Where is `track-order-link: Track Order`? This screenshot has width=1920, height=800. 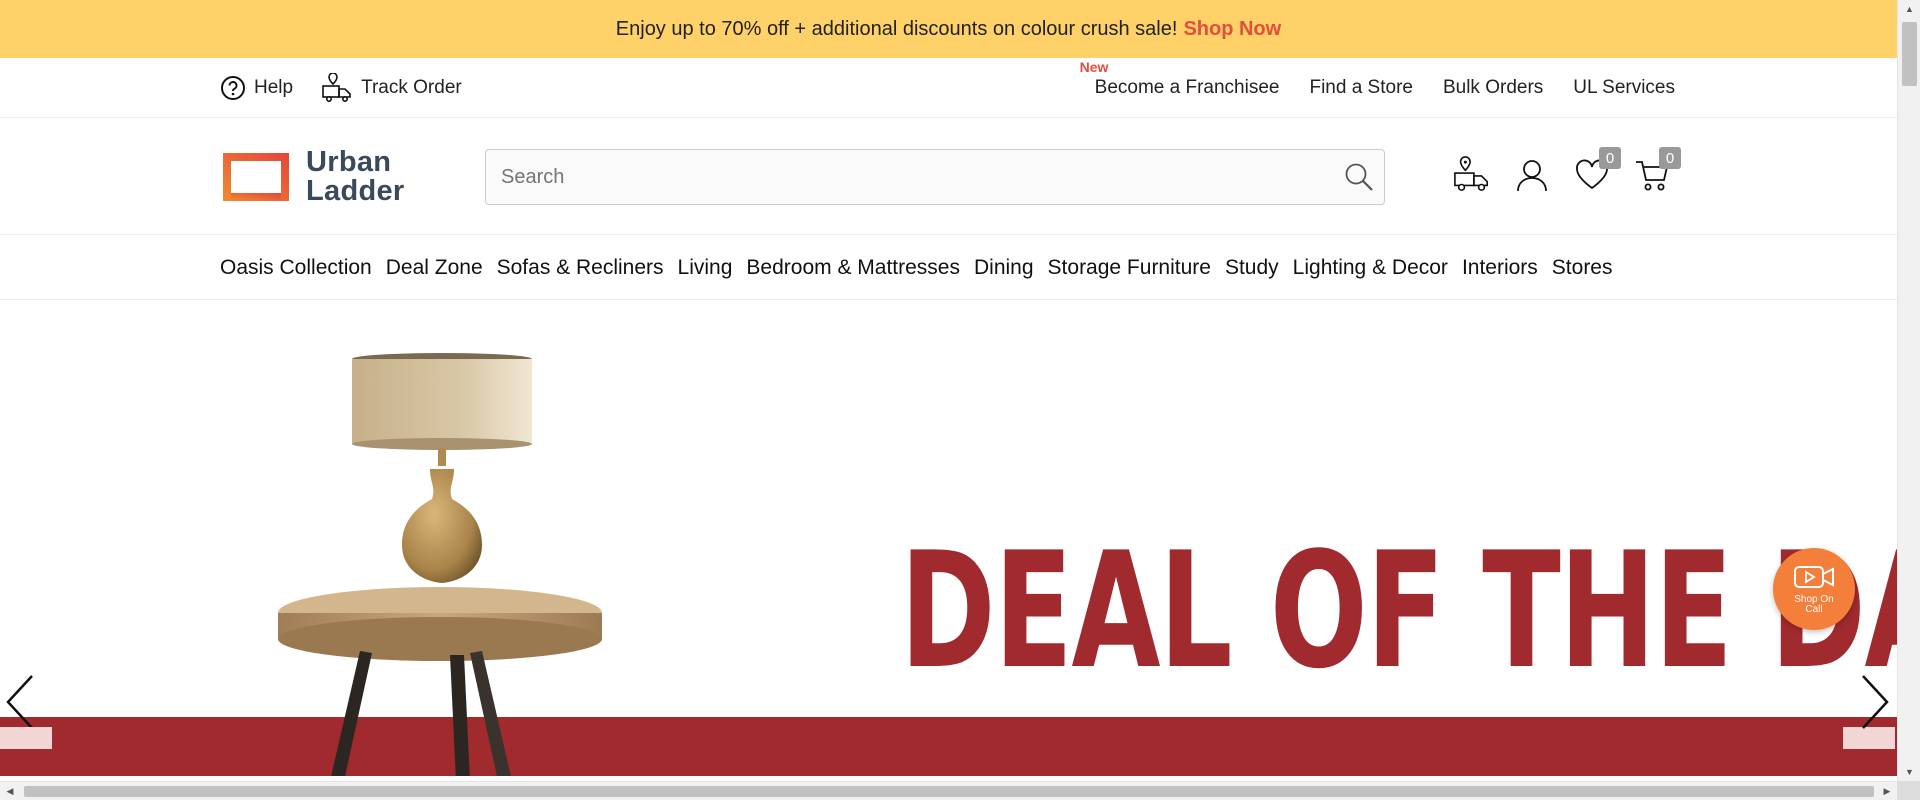
track-order-link: Track Order is located at coordinates (391, 88).